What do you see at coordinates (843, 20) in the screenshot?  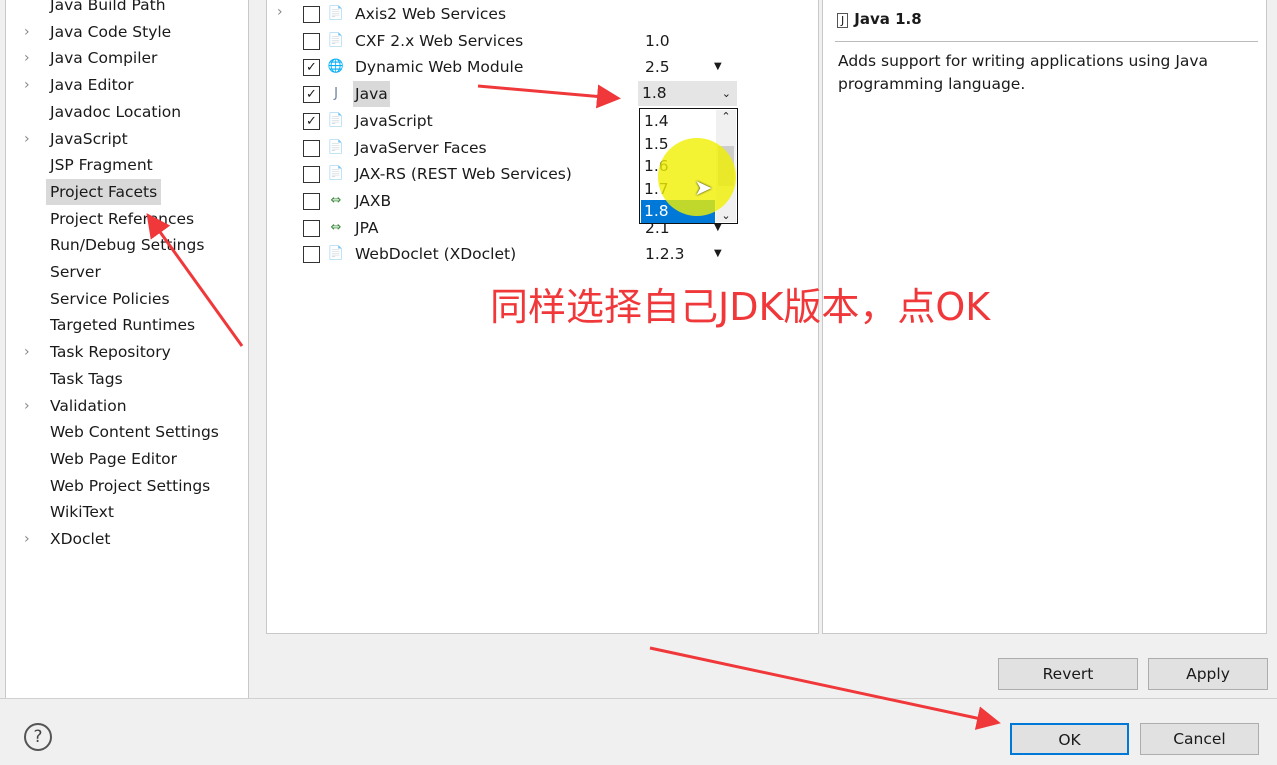 I see `java-icon: J` at bounding box center [843, 20].